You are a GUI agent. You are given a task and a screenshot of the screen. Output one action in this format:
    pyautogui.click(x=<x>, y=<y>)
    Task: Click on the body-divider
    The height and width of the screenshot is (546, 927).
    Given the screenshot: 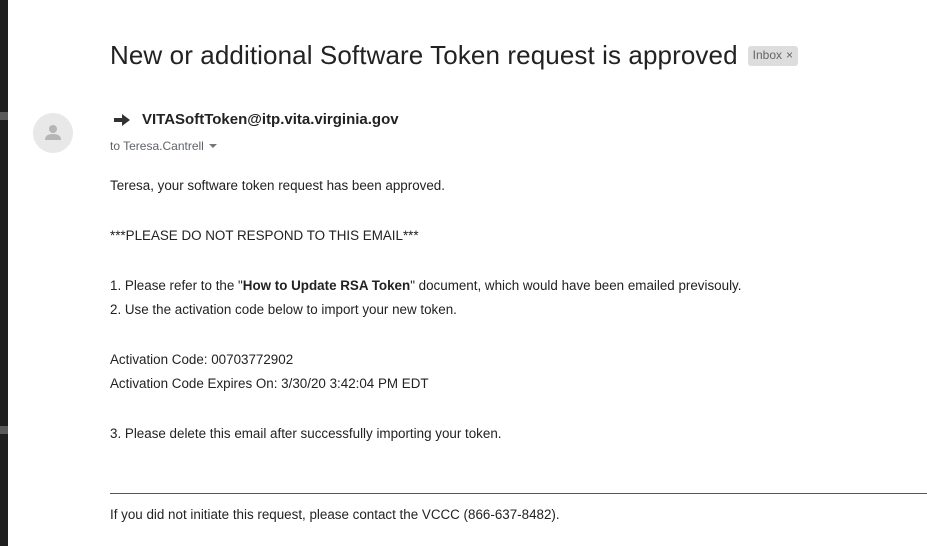 What is the action you would take?
    pyautogui.click(x=518, y=493)
    